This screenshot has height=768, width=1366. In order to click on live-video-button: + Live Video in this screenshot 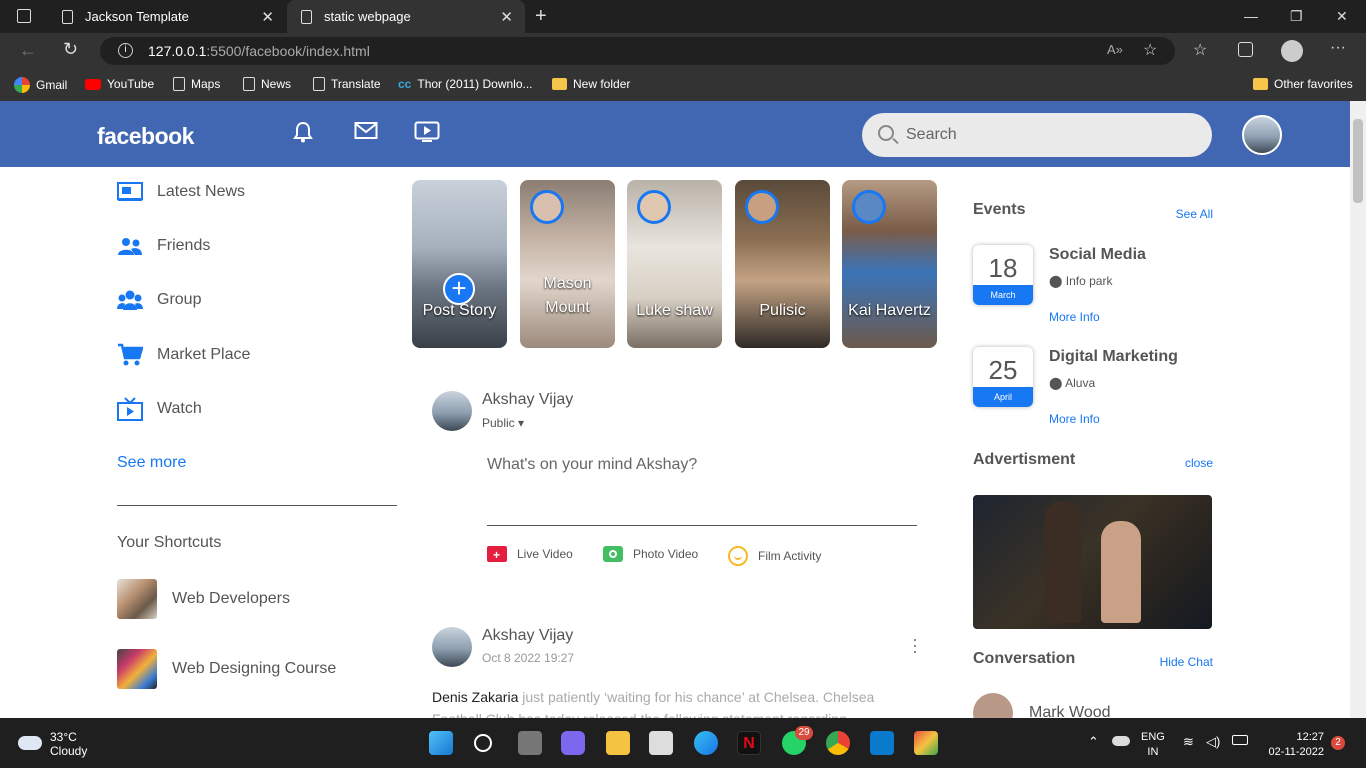, I will do `click(530, 554)`.